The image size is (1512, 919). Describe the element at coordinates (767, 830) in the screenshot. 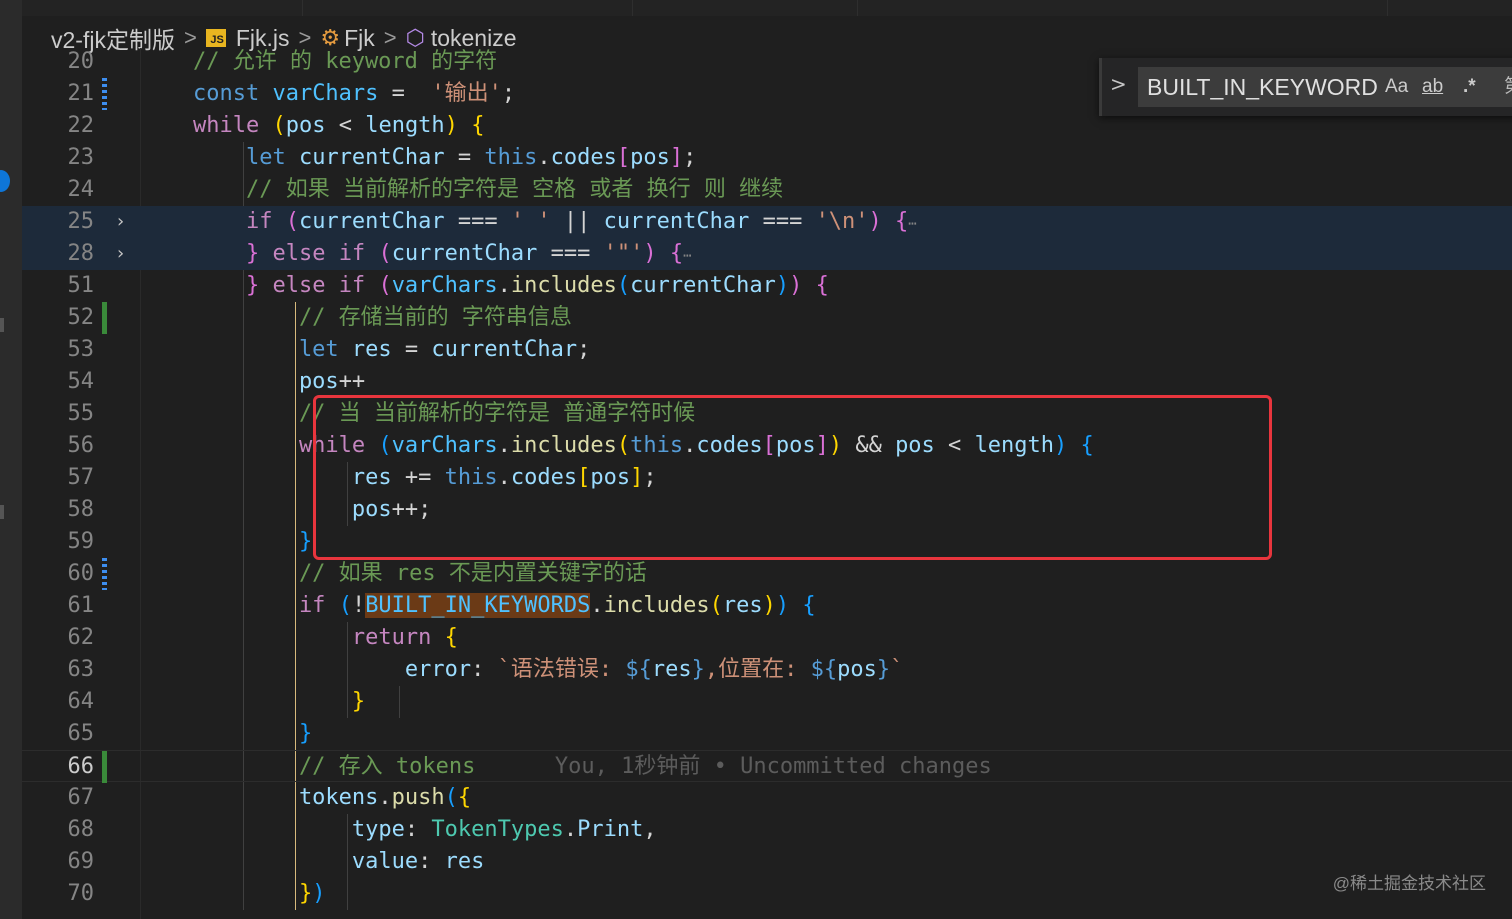

I see `code-line: 68 type: TokenTypes.Print,` at that location.